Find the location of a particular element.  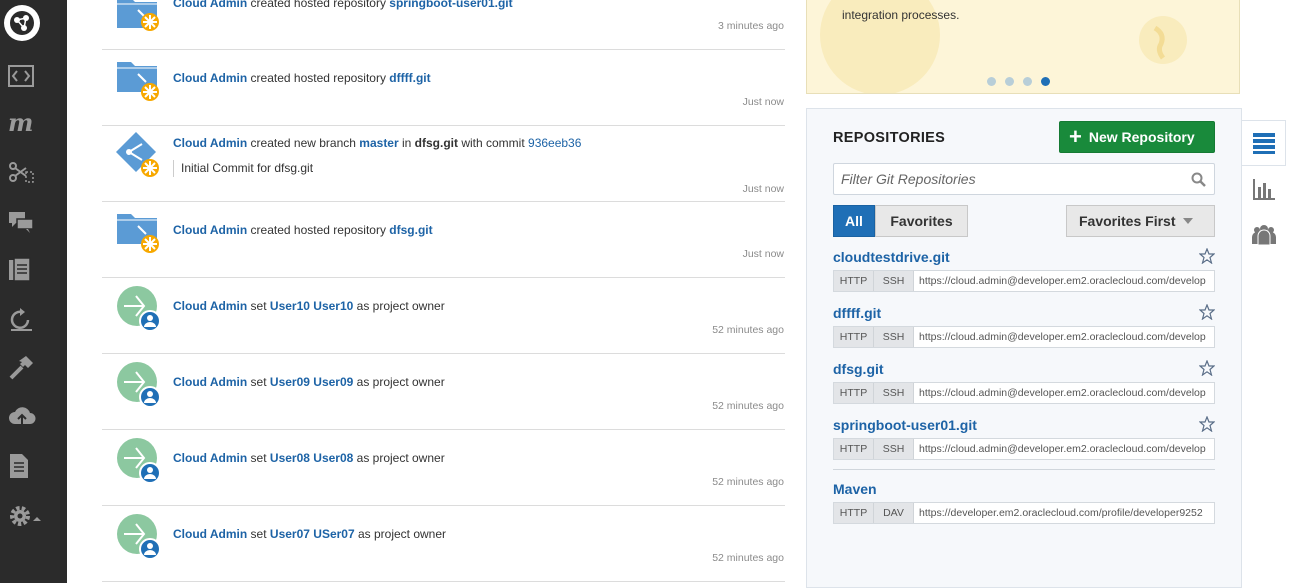

repositories-list-icon is located at coordinates (1264, 143).